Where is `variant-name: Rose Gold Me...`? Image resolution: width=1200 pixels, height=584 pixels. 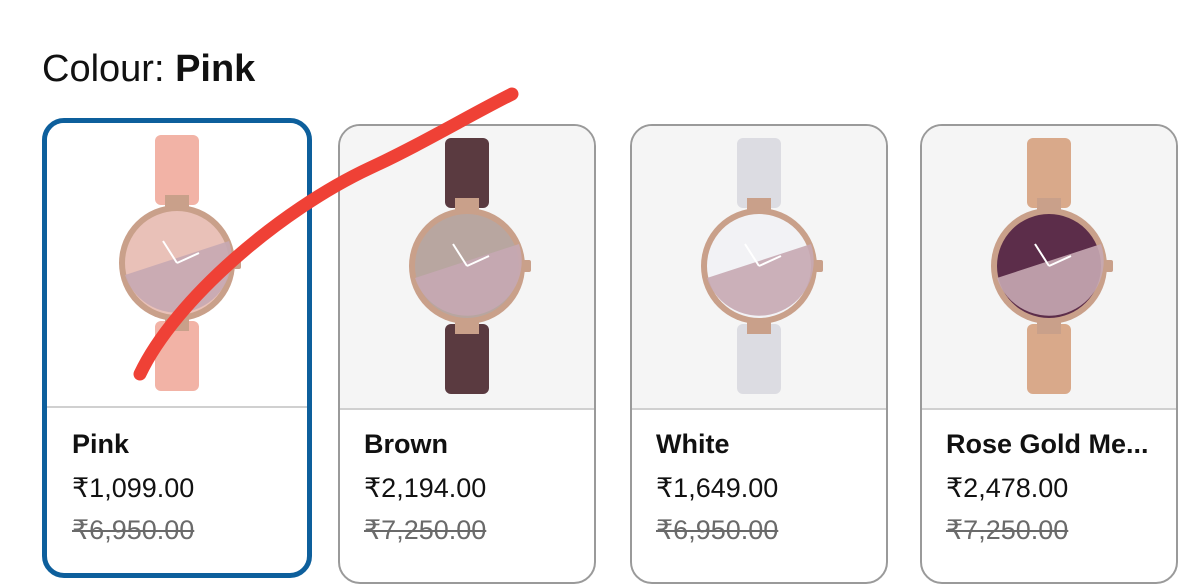 variant-name: Rose Gold Me... is located at coordinates (1047, 444).